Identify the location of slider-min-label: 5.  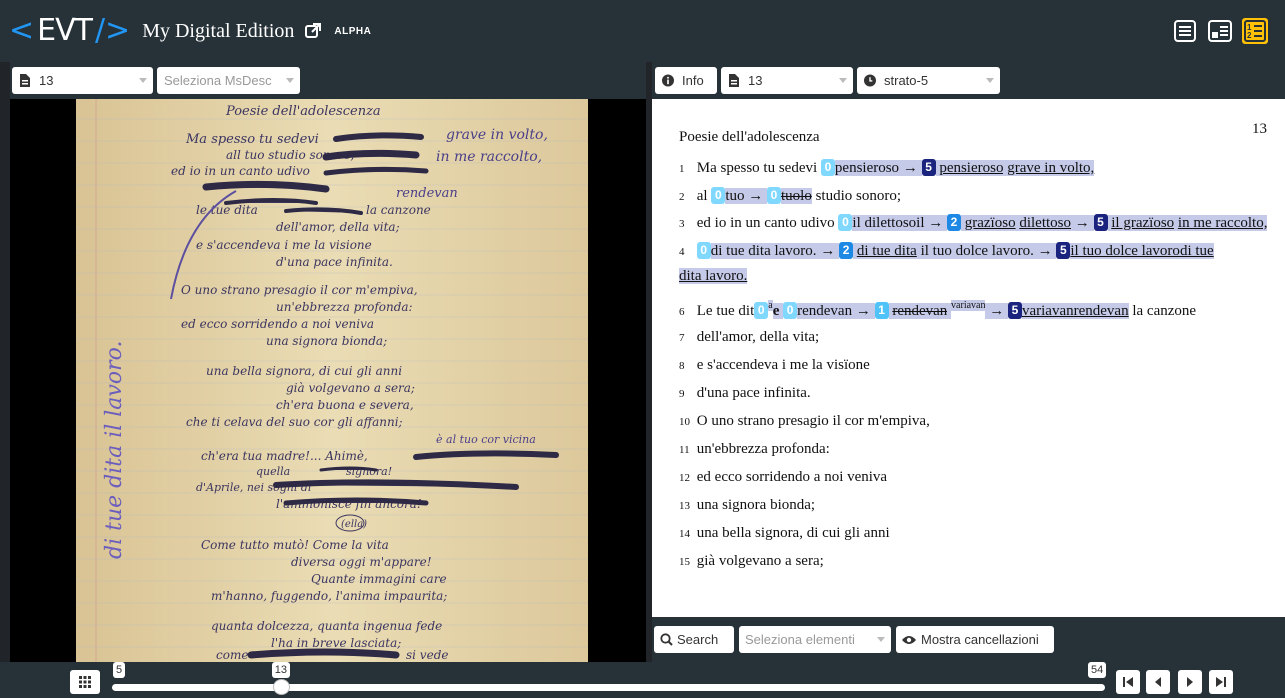
(119, 670).